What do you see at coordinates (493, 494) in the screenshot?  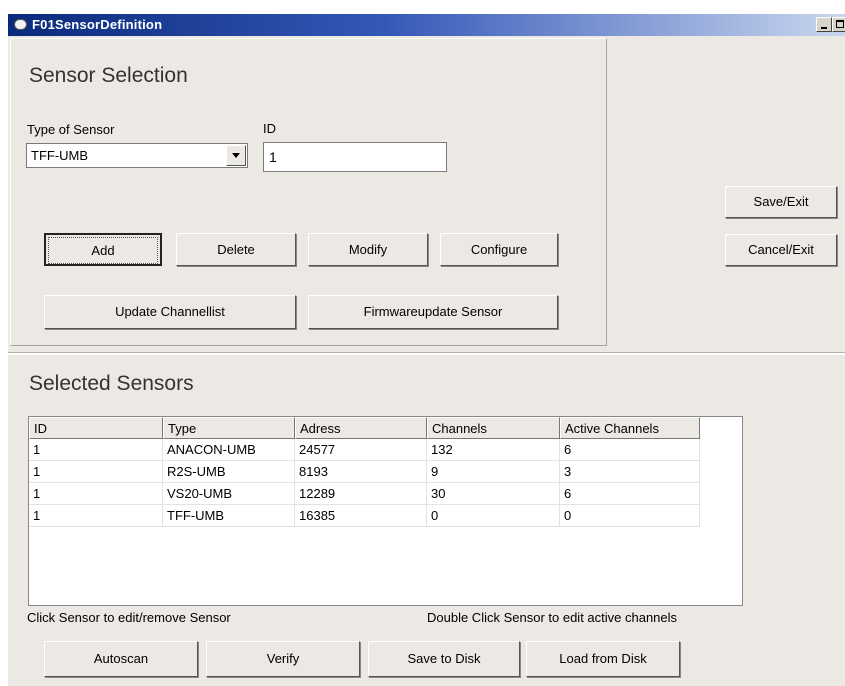 I see `cell-channels: 30` at bounding box center [493, 494].